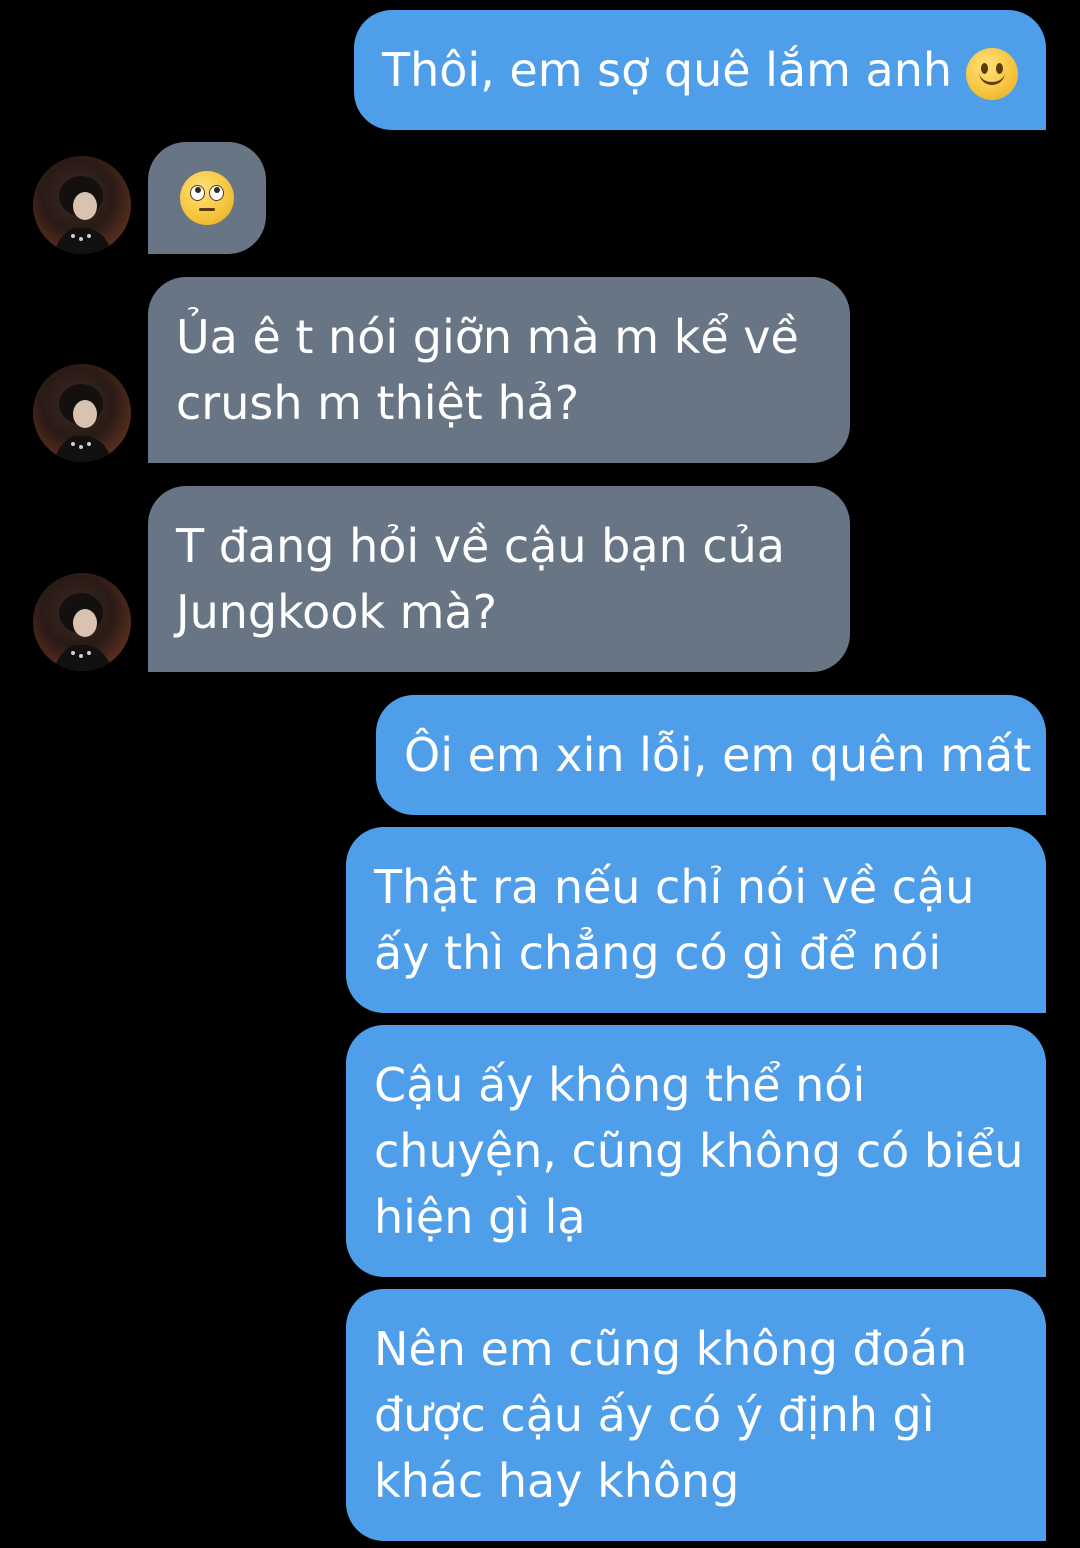 This screenshot has width=1080, height=1548. I want to click on message-text: Thôi, em sợ quê lắm anh, so click(700, 70).